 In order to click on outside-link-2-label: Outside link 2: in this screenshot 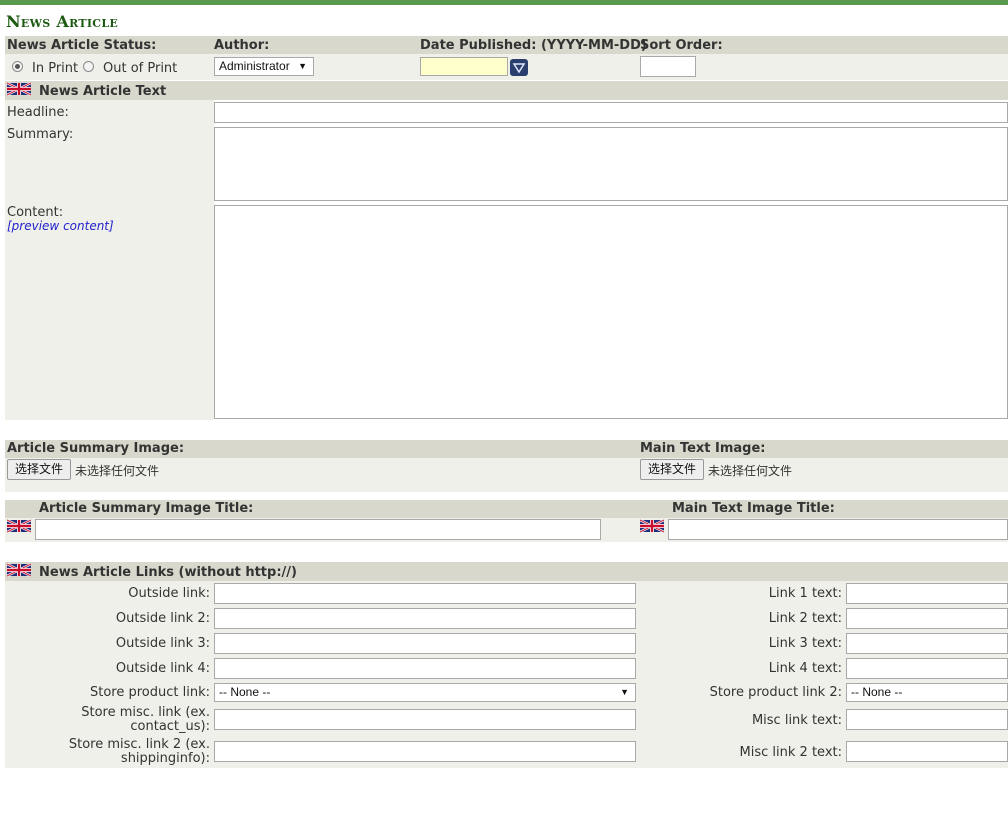, I will do `click(162, 618)`.